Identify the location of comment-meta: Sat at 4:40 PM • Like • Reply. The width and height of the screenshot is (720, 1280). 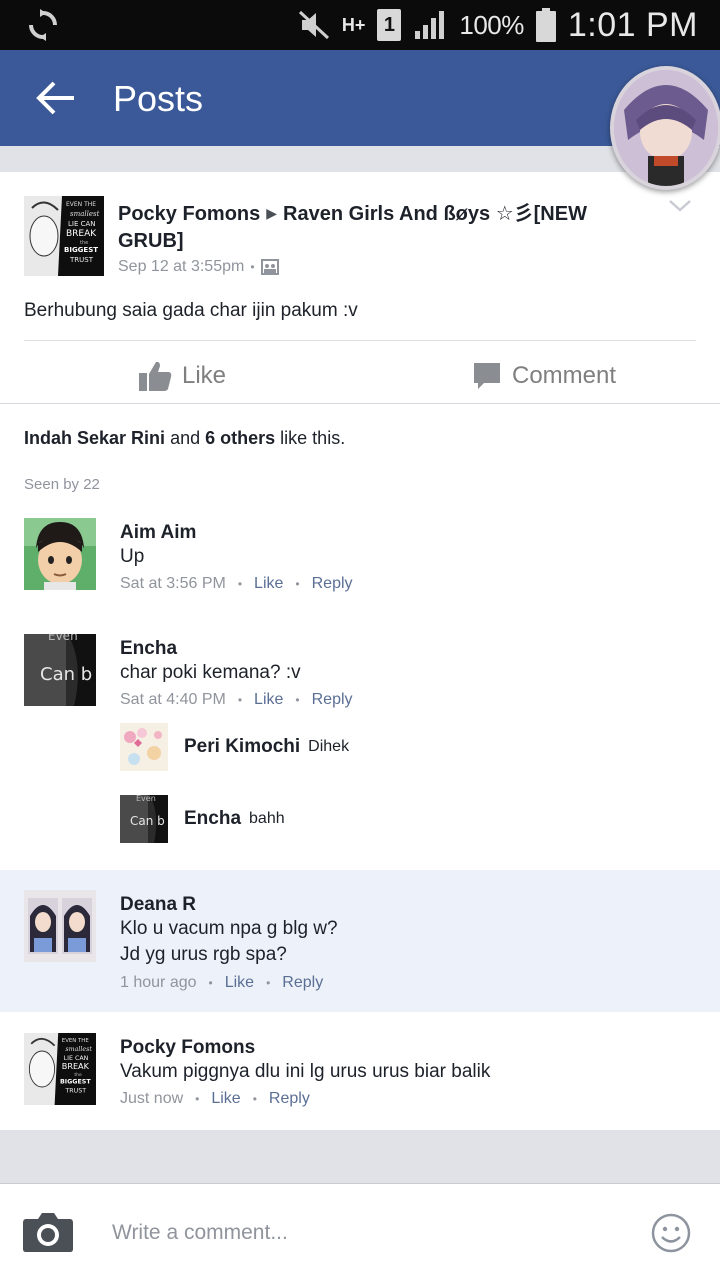
(236, 700).